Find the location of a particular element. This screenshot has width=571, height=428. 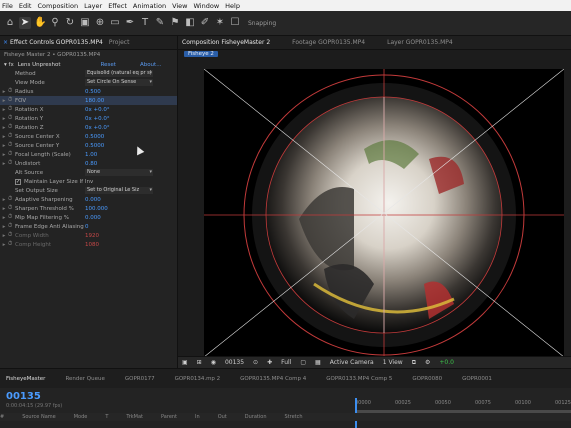

menu-item-window: Window is located at coordinates (207, 6).